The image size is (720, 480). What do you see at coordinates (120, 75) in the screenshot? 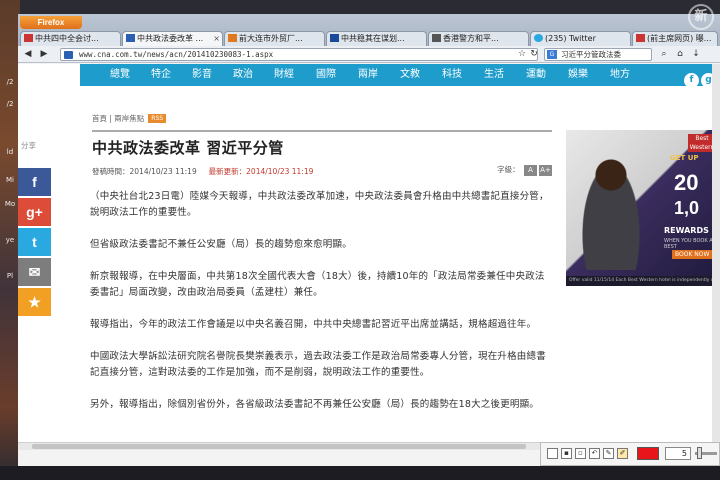
I see `site-nav-item: 總覽` at bounding box center [120, 75].